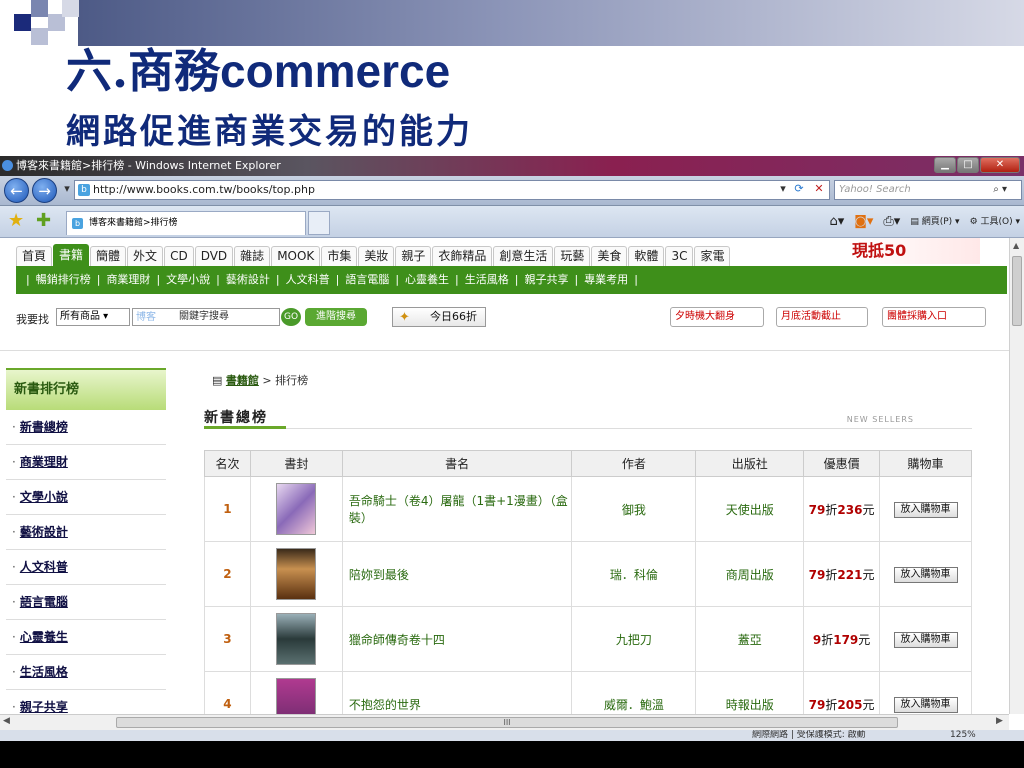 The width and height of the screenshot is (1024, 768). What do you see at coordinates (928, 190) in the screenshot?
I see `search-input: Yahoo! Search ⌕ ▾` at bounding box center [928, 190].